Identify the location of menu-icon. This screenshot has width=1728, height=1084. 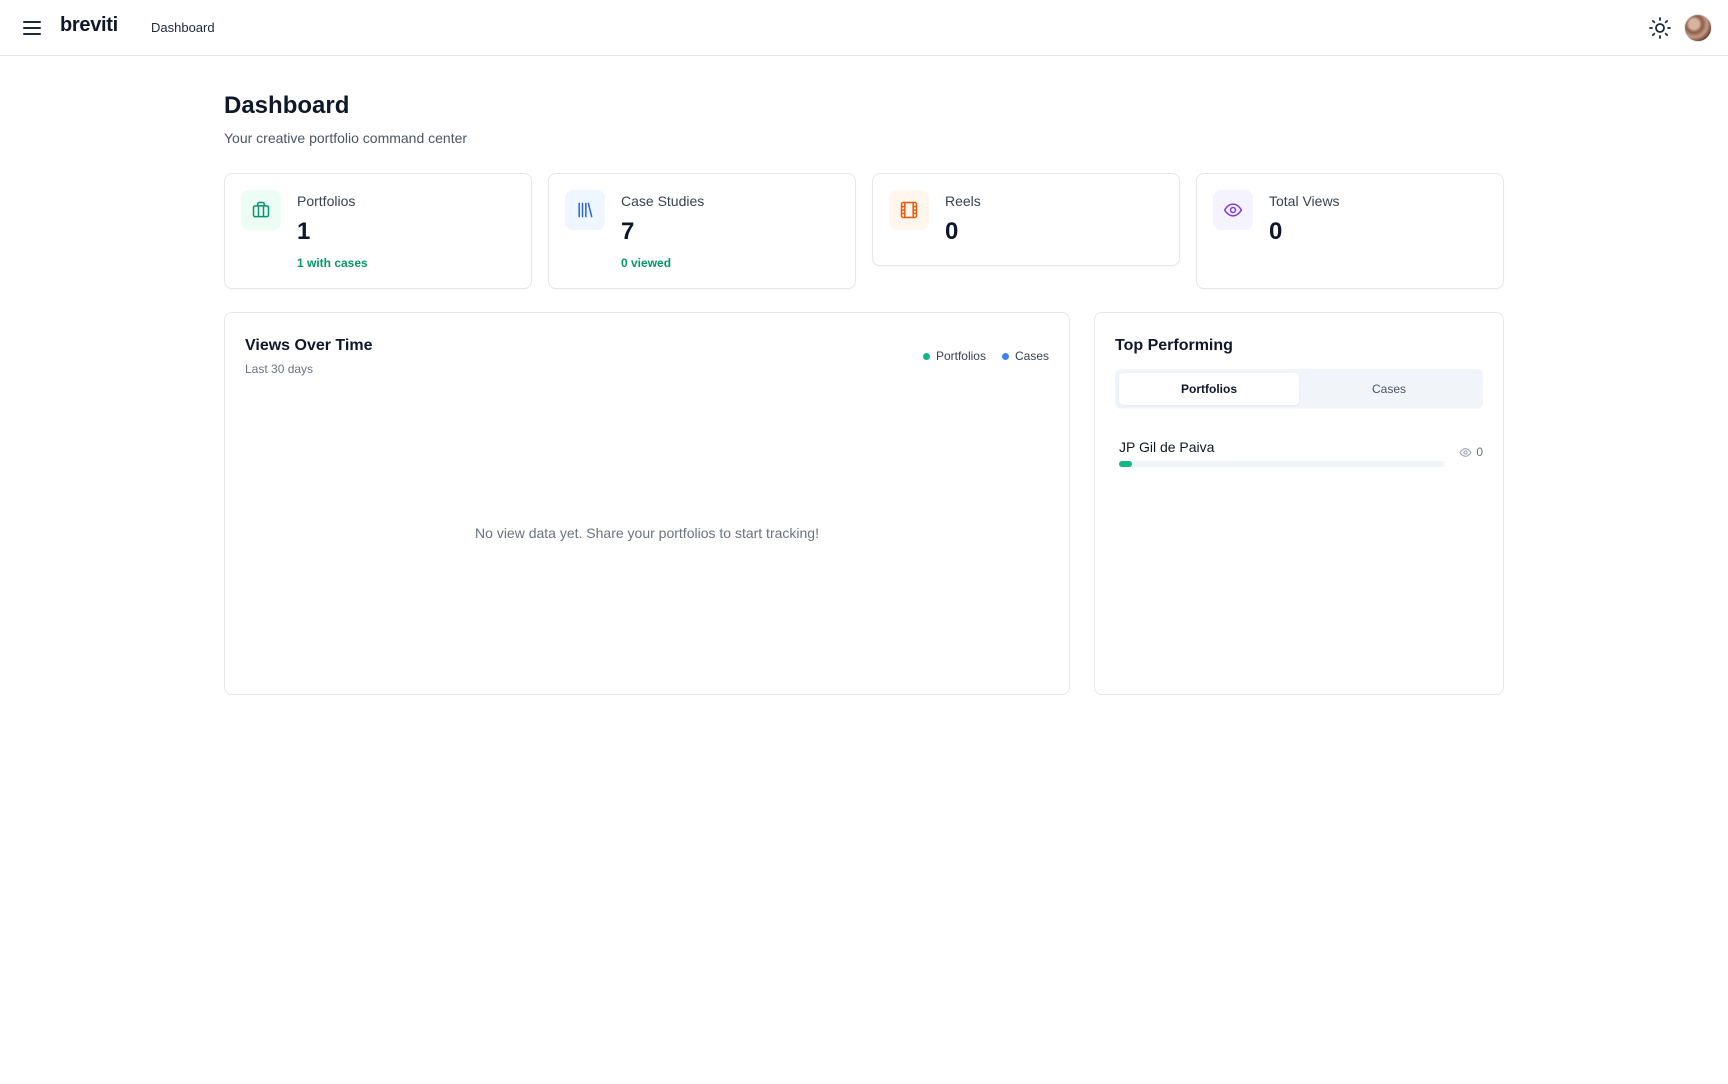
(32, 28).